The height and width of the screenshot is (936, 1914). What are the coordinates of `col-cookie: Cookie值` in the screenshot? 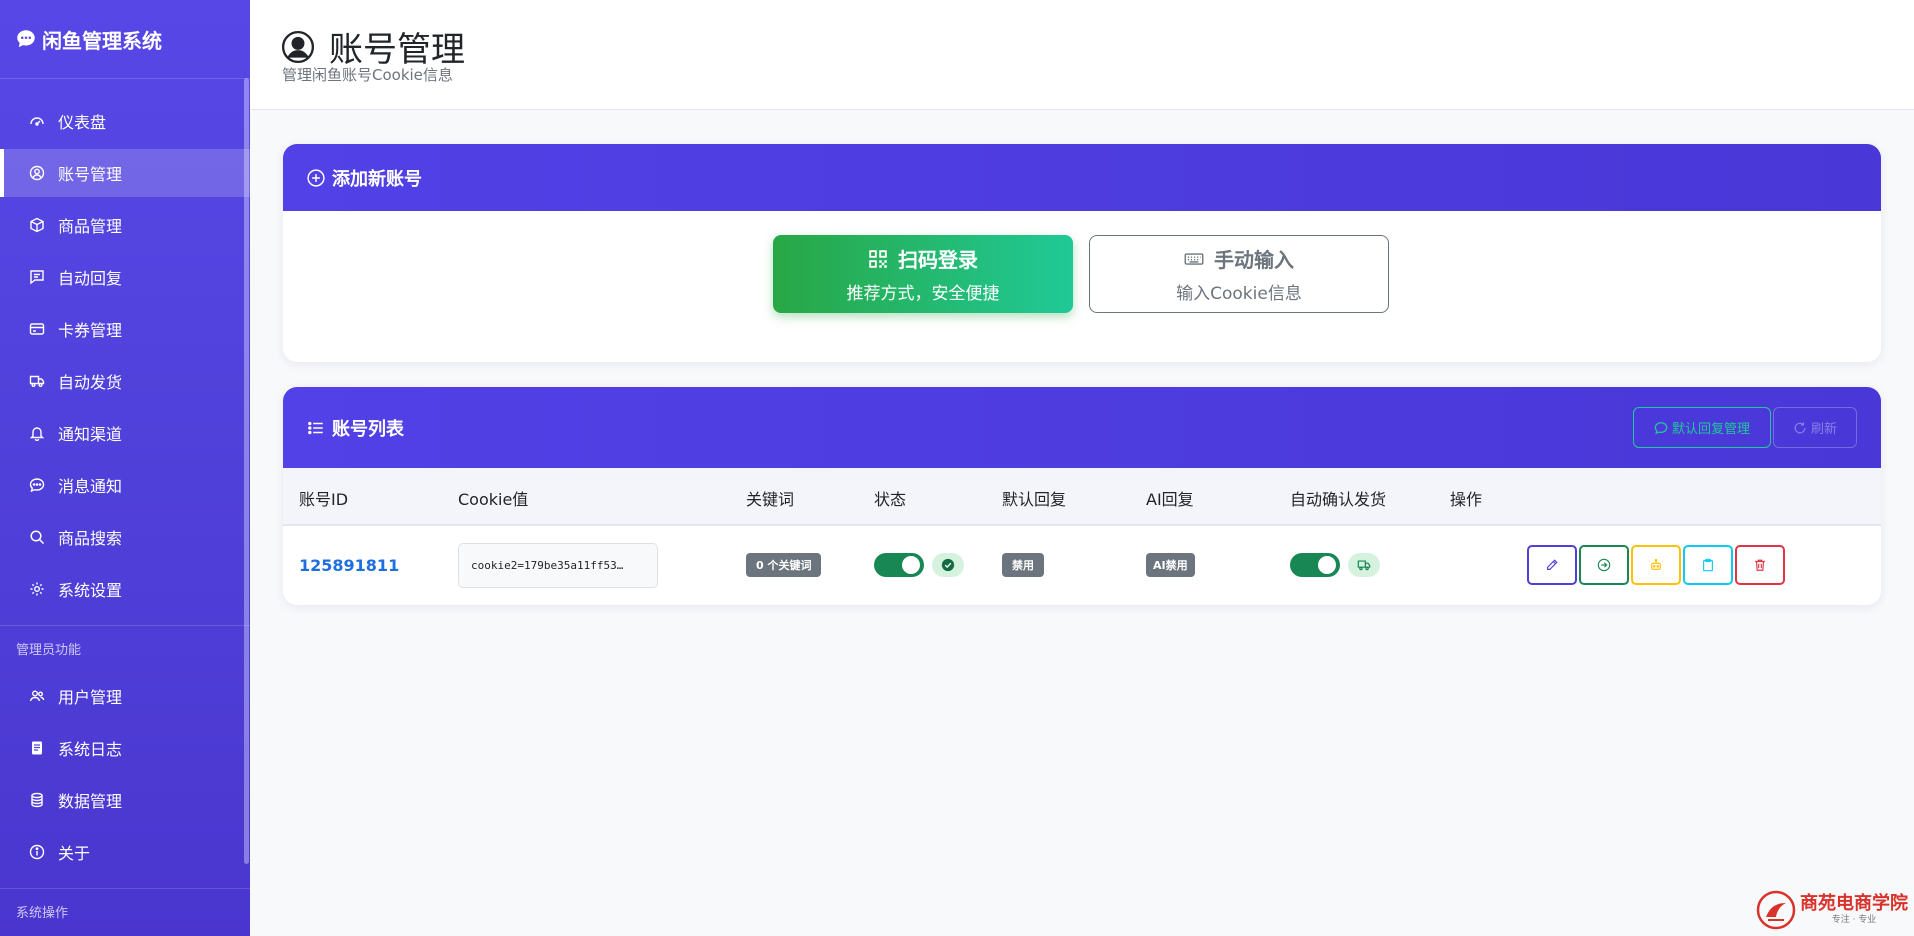 It's located at (493, 498).